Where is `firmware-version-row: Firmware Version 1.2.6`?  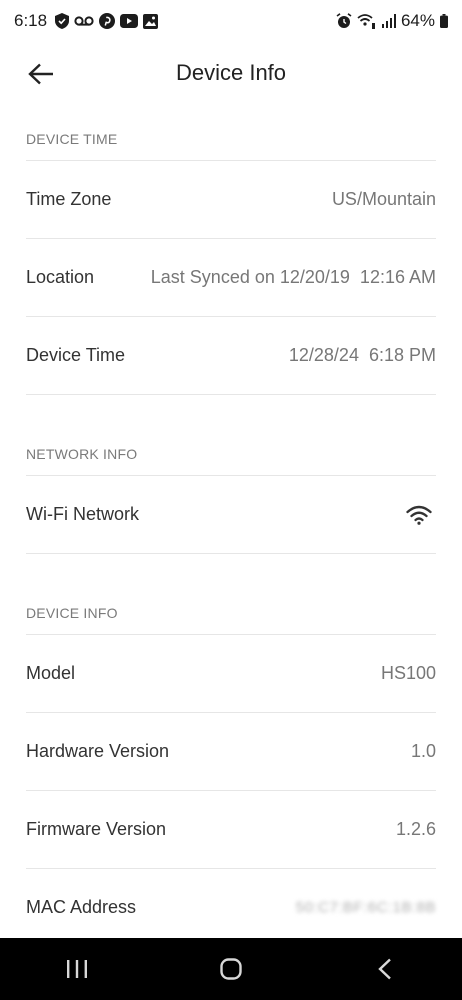
firmware-version-row: Firmware Version 1.2.6 is located at coordinates (231, 830).